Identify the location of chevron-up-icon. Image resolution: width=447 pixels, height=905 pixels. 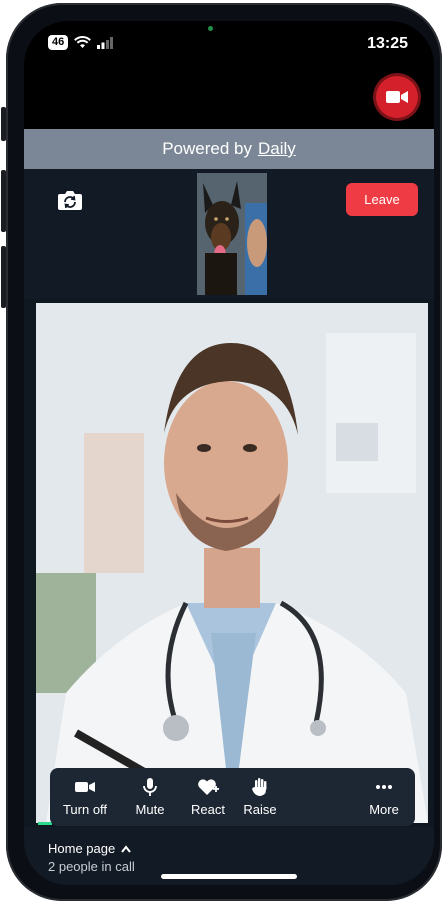
(126, 848).